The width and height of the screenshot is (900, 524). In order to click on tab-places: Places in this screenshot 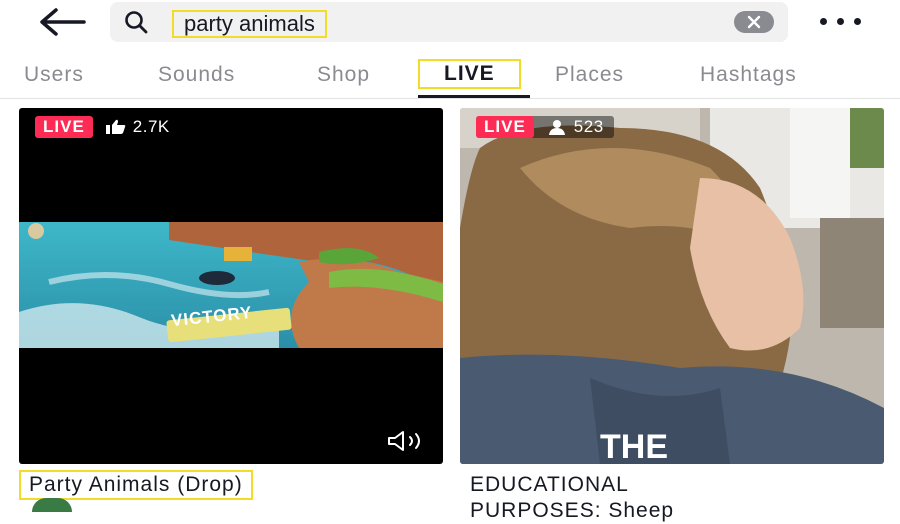, I will do `click(589, 75)`.